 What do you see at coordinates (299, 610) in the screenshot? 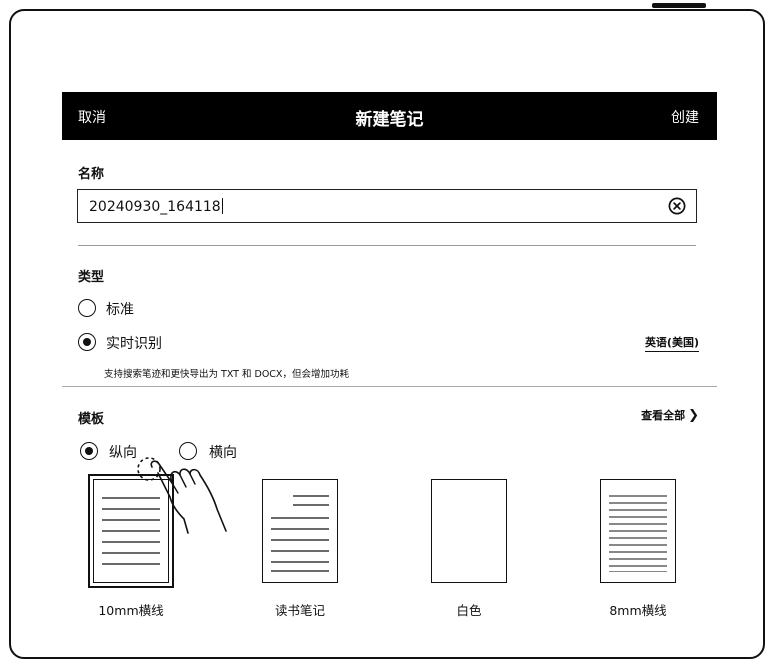
I see `template-label: 读书笔记` at bounding box center [299, 610].